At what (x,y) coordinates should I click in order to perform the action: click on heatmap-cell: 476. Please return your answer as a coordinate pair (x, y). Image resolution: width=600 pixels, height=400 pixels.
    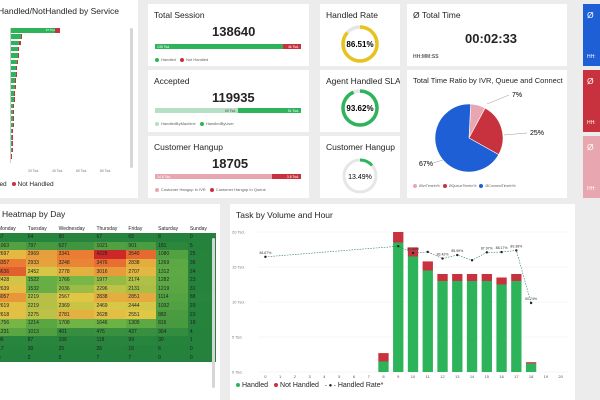
    Looking at the image, I should click on (110, 332).